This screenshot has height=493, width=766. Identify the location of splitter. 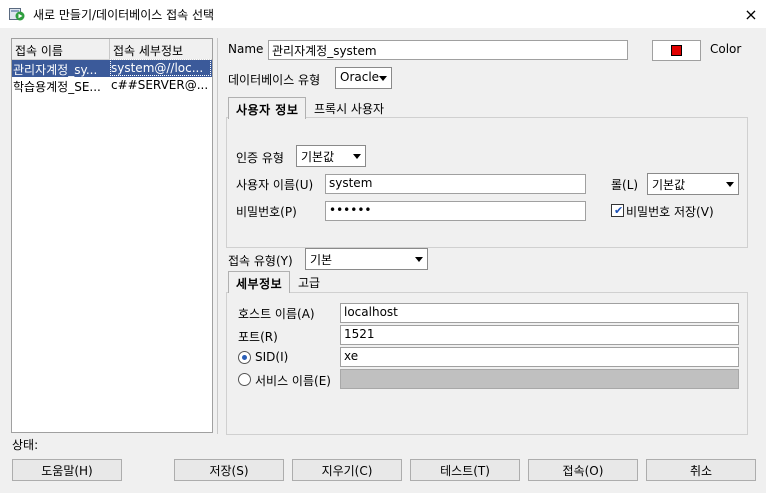
(217, 236).